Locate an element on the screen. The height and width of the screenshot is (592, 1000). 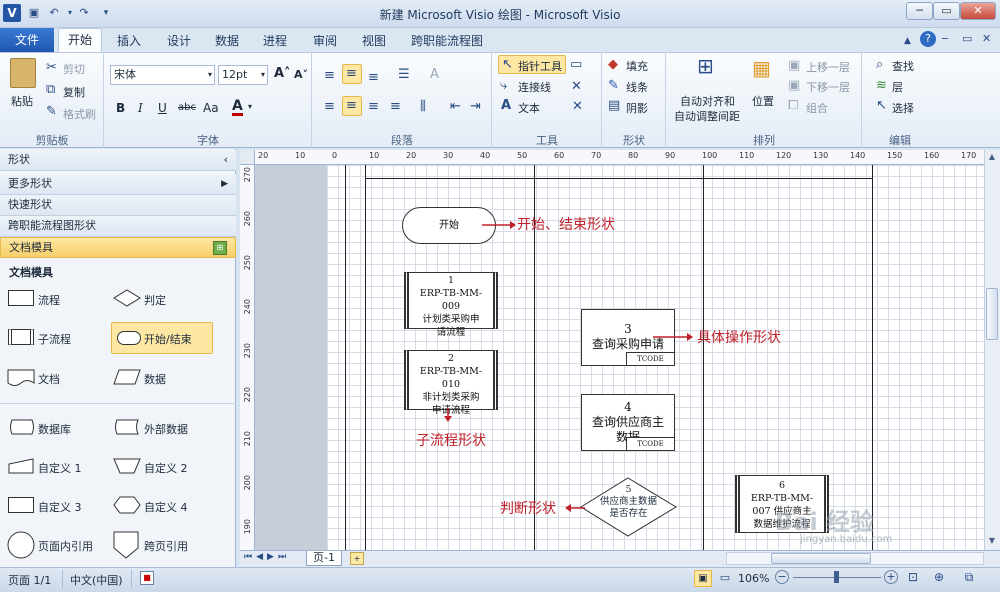
font-size-combo: 12pt ▾ is located at coordinates (243, 75).